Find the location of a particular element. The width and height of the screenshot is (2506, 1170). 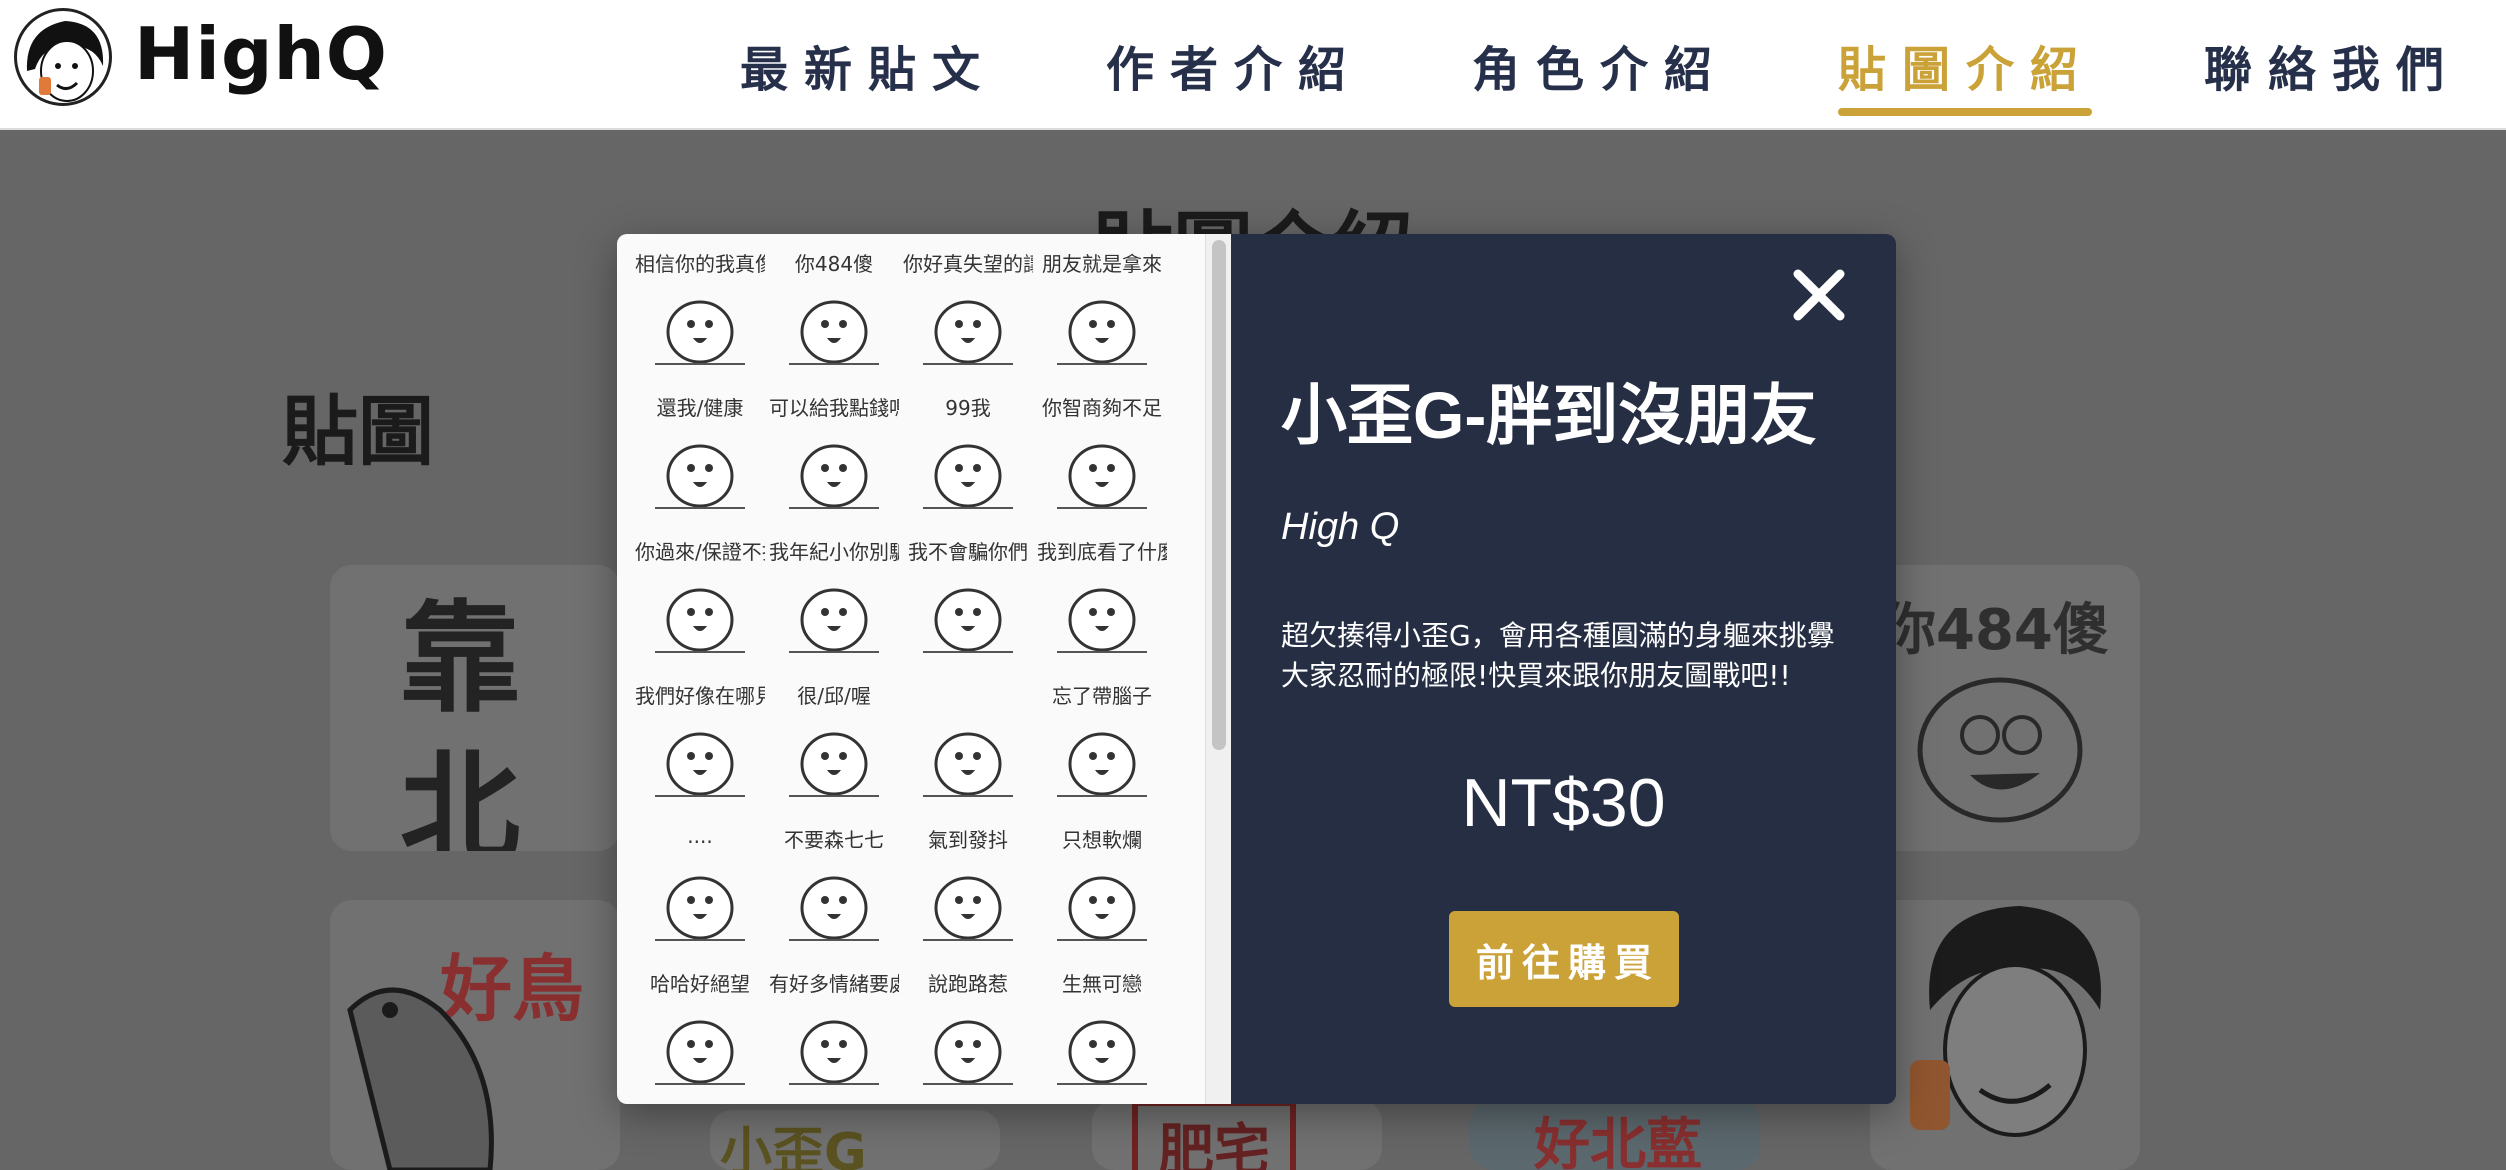

preview-scrollbar is located at coordinates (1218, 669).